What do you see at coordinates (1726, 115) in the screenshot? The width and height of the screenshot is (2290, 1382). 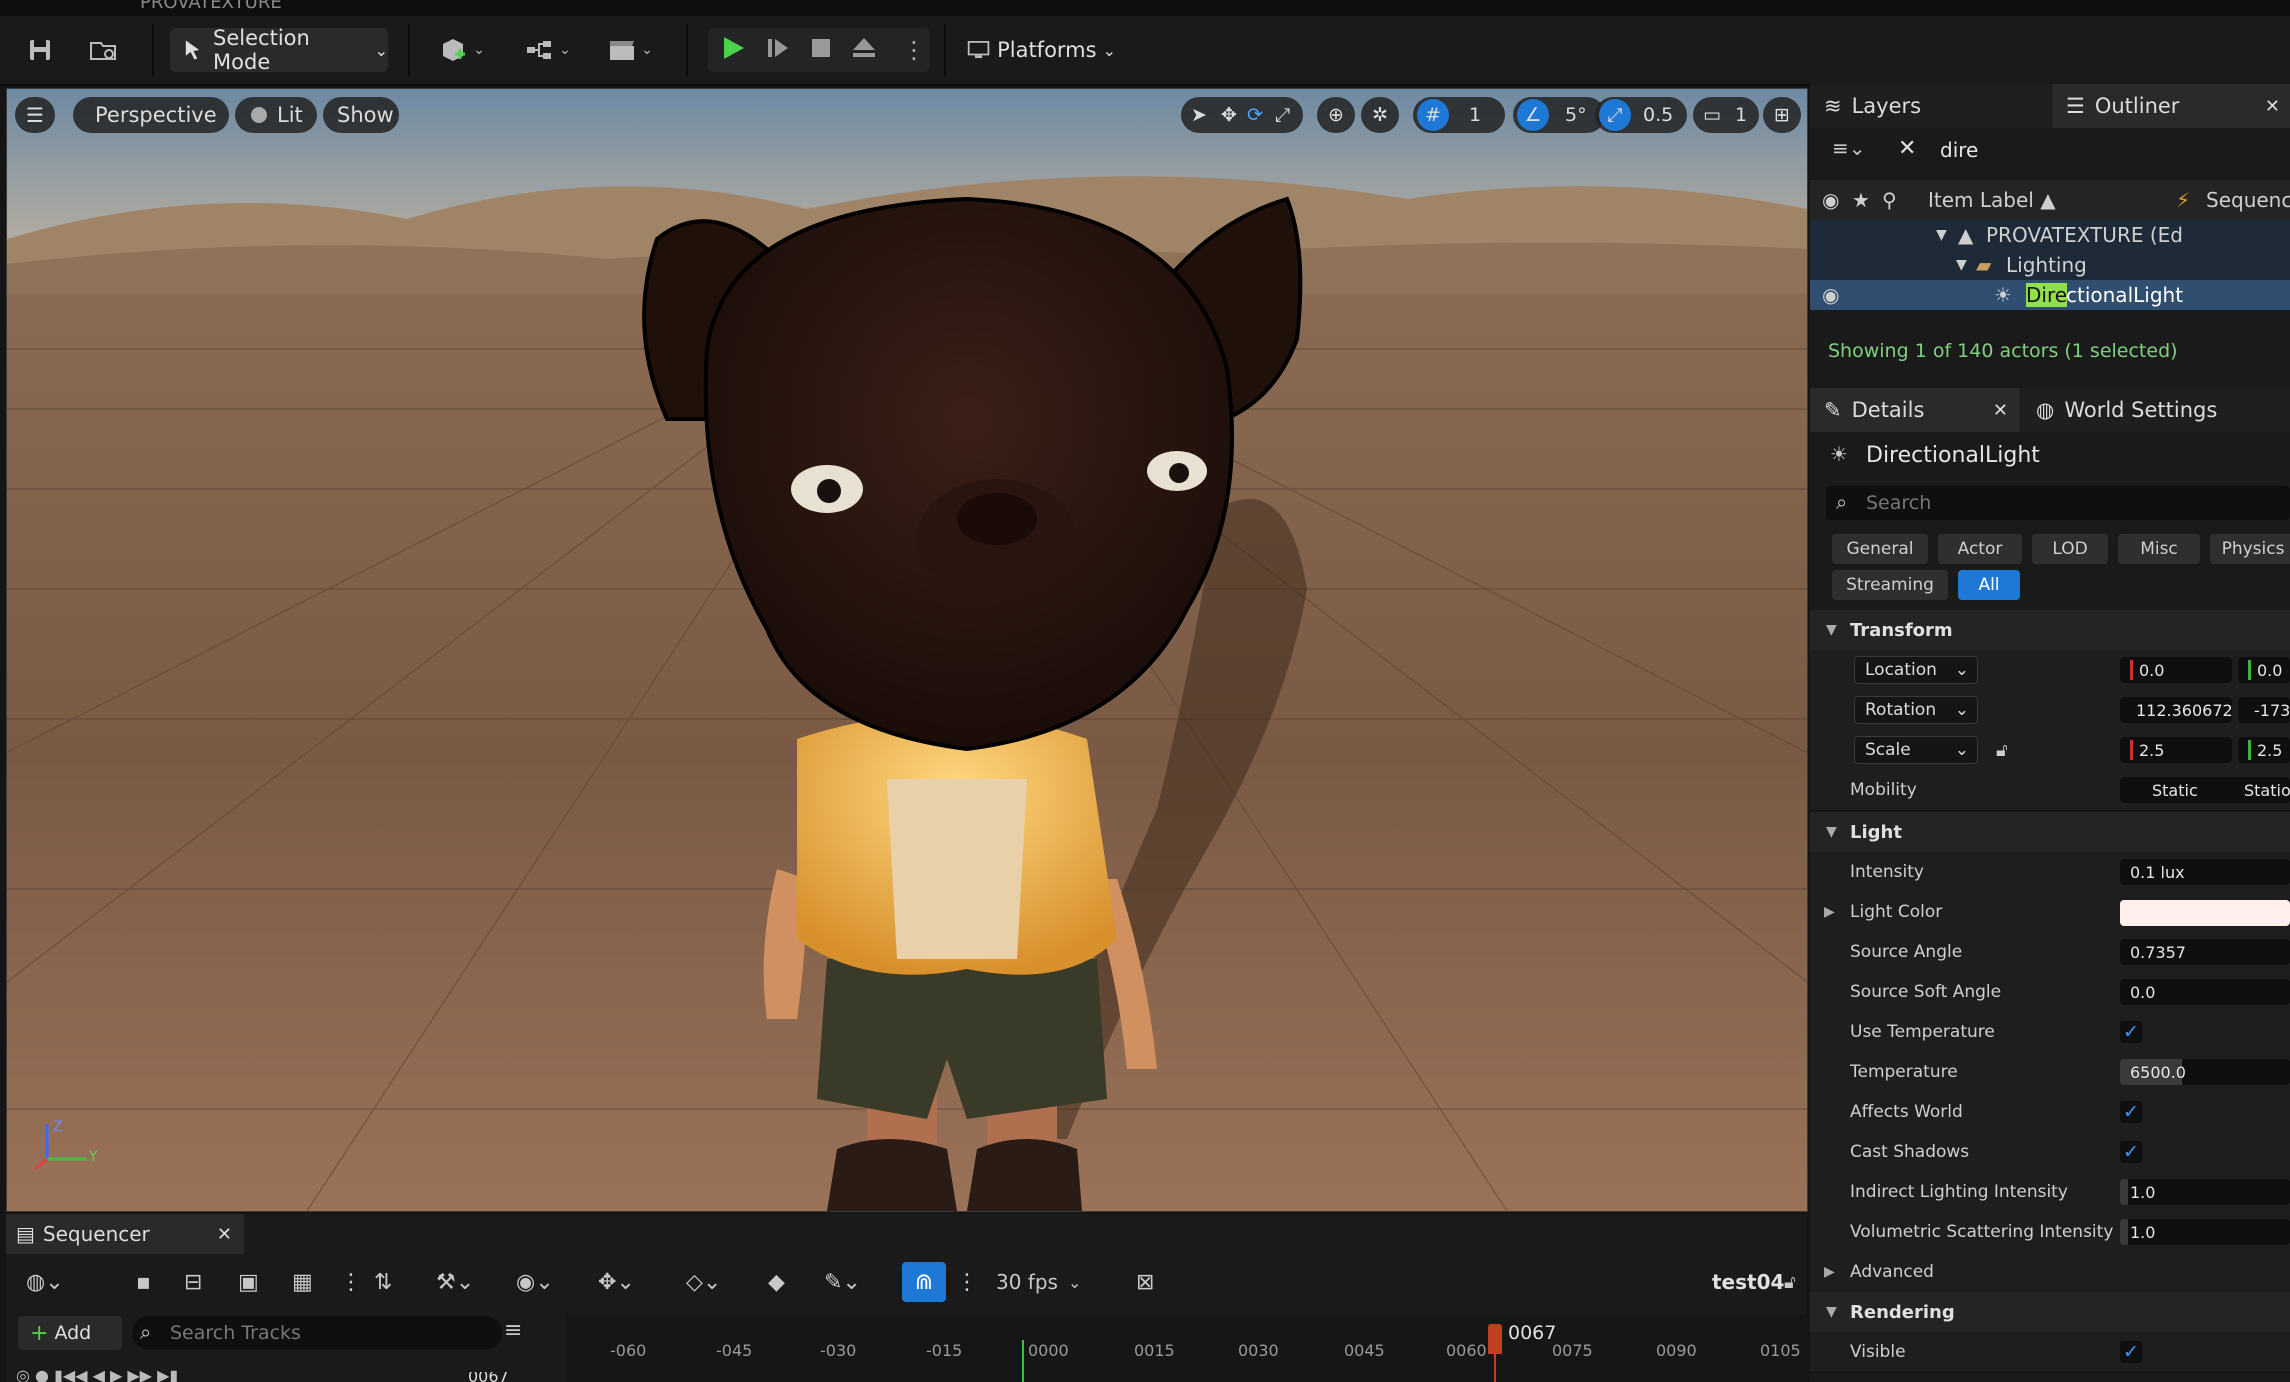 I see `camera-speed-button: ▭ 1` at bounding box center [1726, 115].